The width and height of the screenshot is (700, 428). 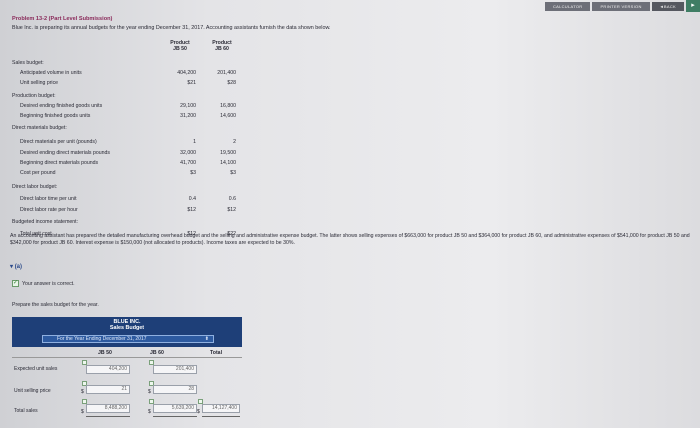 What do you see at coordinates (127, 328) in the screenshot?
I see `budget-name: Sales Budget` at bounding box center [127, 328].